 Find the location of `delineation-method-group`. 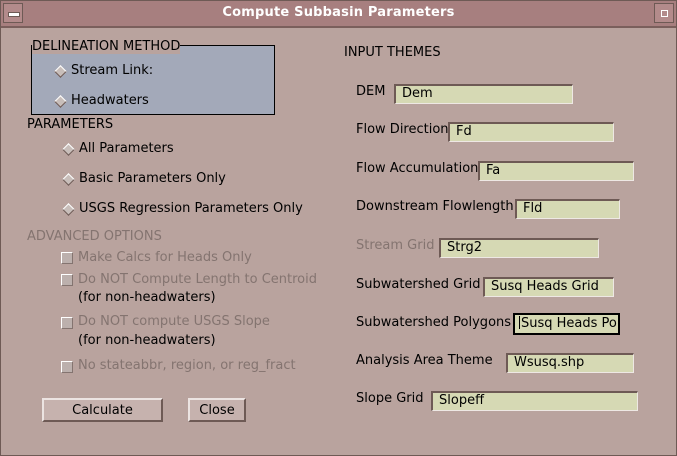

delineation-method-group is located at coordinates (153, 80).